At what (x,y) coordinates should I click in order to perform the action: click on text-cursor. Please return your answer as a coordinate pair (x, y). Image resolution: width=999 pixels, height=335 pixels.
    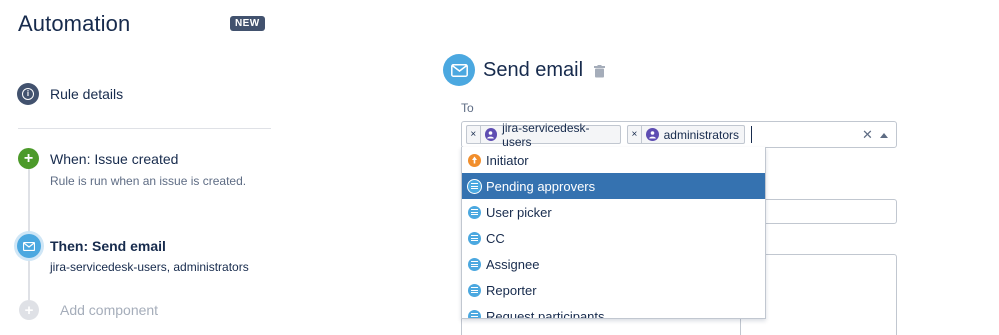
    Looking at the image, I should click on (751, 134).